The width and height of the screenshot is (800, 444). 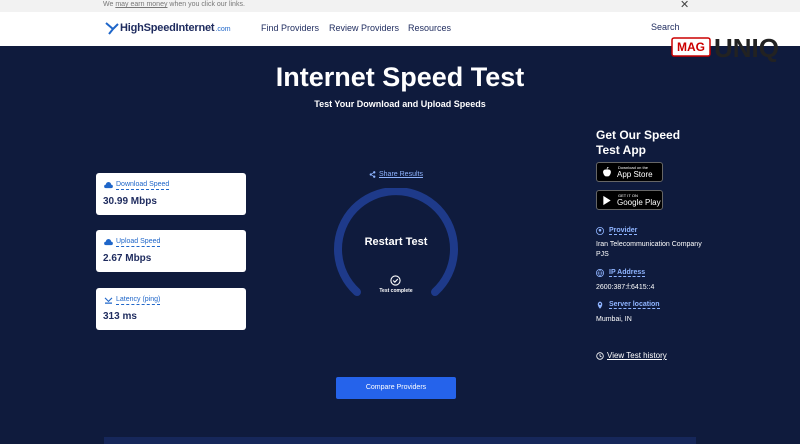 What do you see at coordinates (600, 355) in the screenshot?
I see `history-icon` at bounding box center [600, 355].